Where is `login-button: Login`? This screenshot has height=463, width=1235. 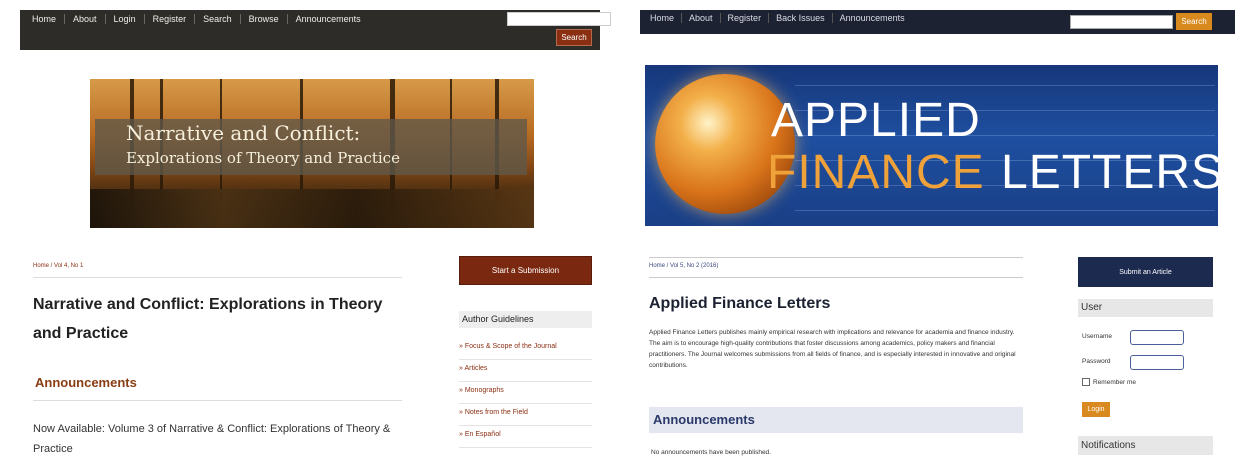 login-button: Login is located at coordinates (1096, 409).